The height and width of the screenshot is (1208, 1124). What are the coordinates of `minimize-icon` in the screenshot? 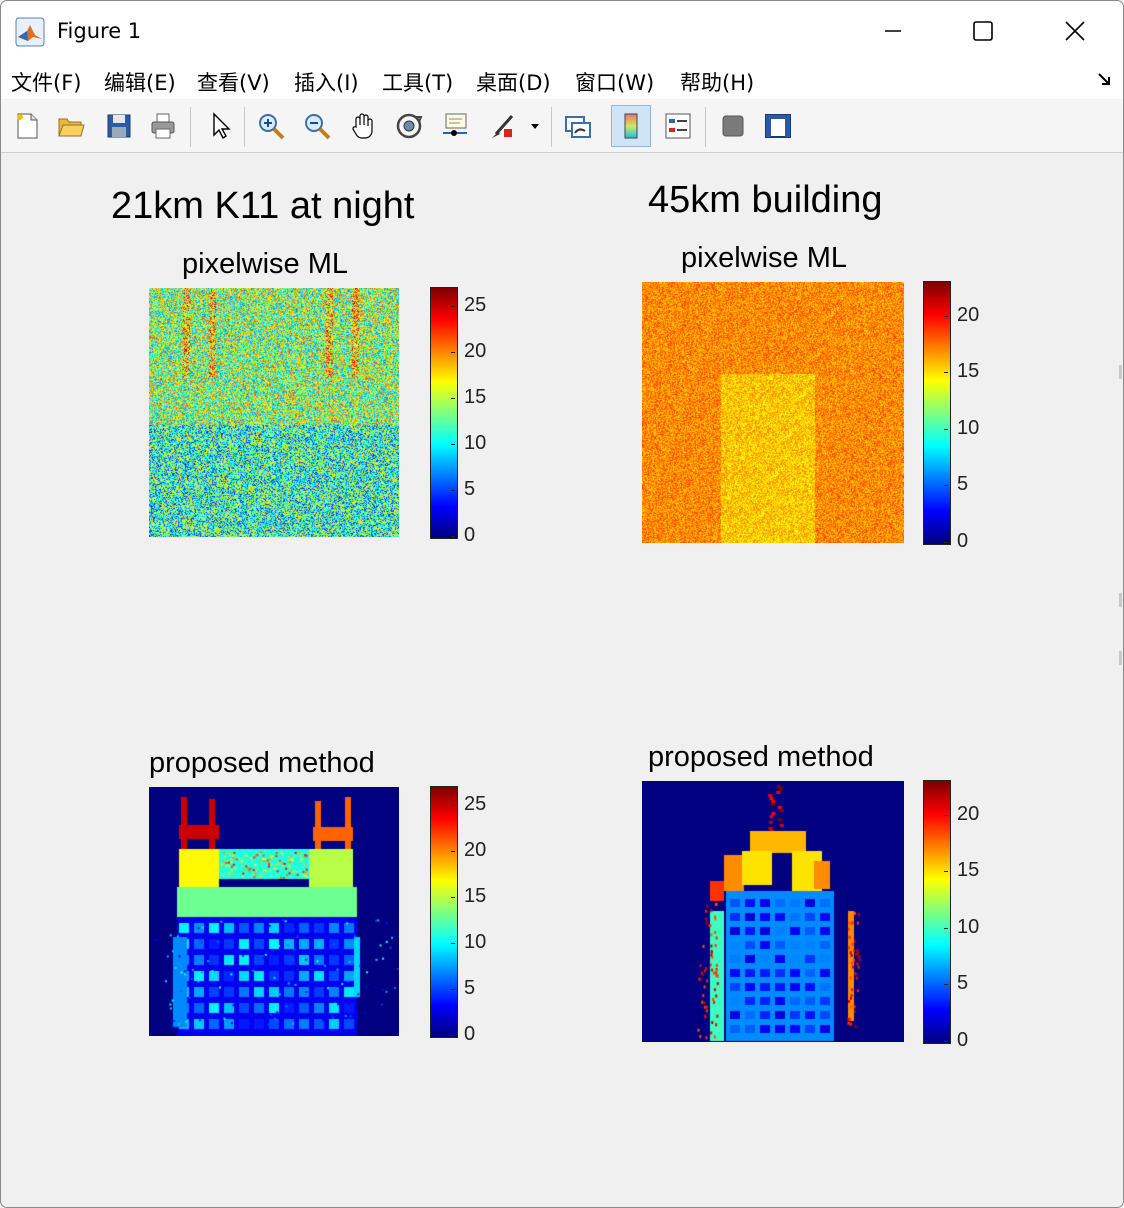 It's located at (893, 31).